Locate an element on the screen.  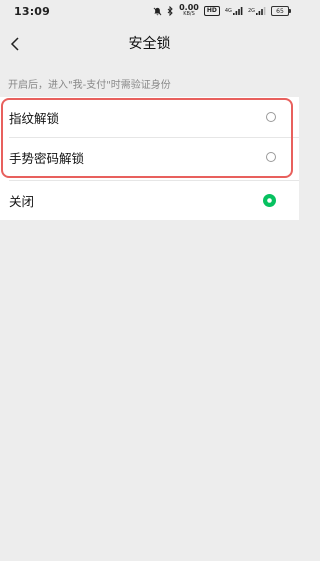
radio-checked-icon is located at coordinates (269, 200).